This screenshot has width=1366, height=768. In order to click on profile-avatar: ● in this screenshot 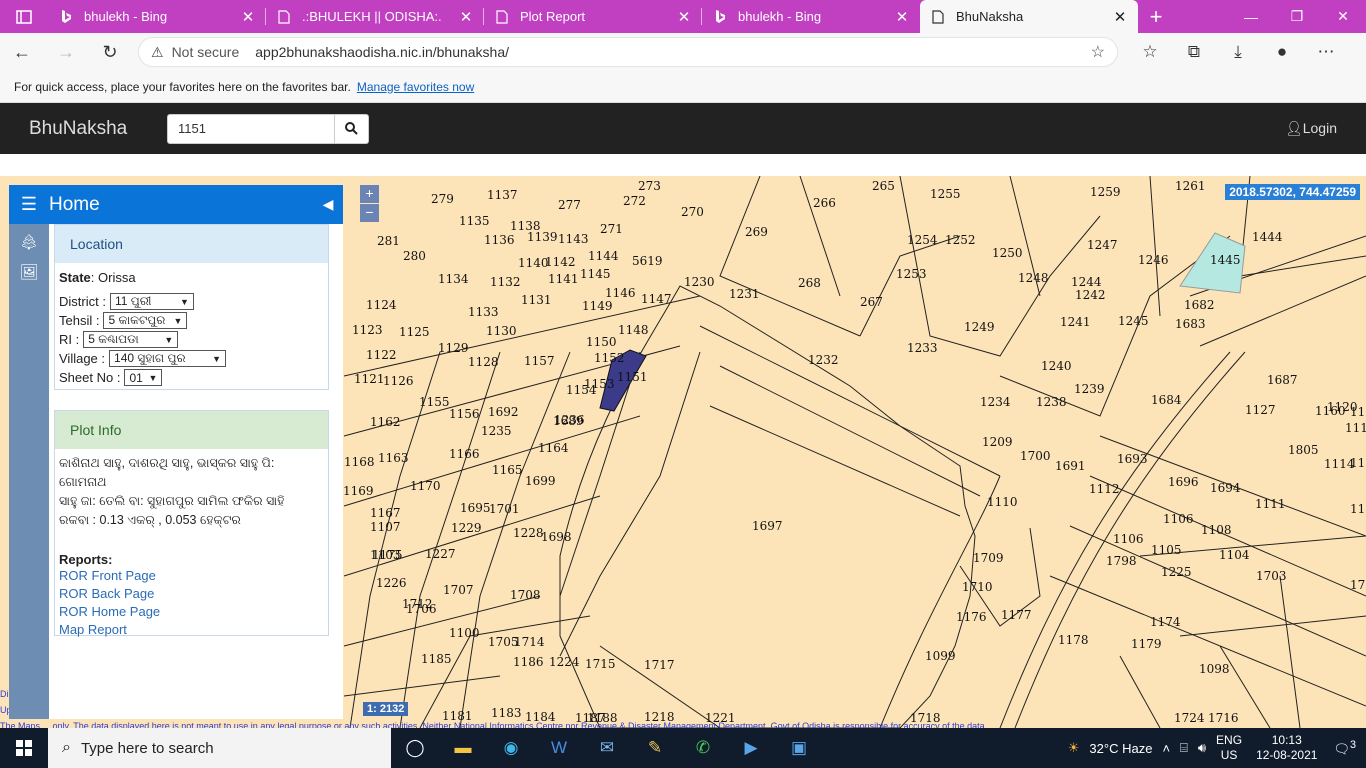, I will do `click(1282, 52)`.